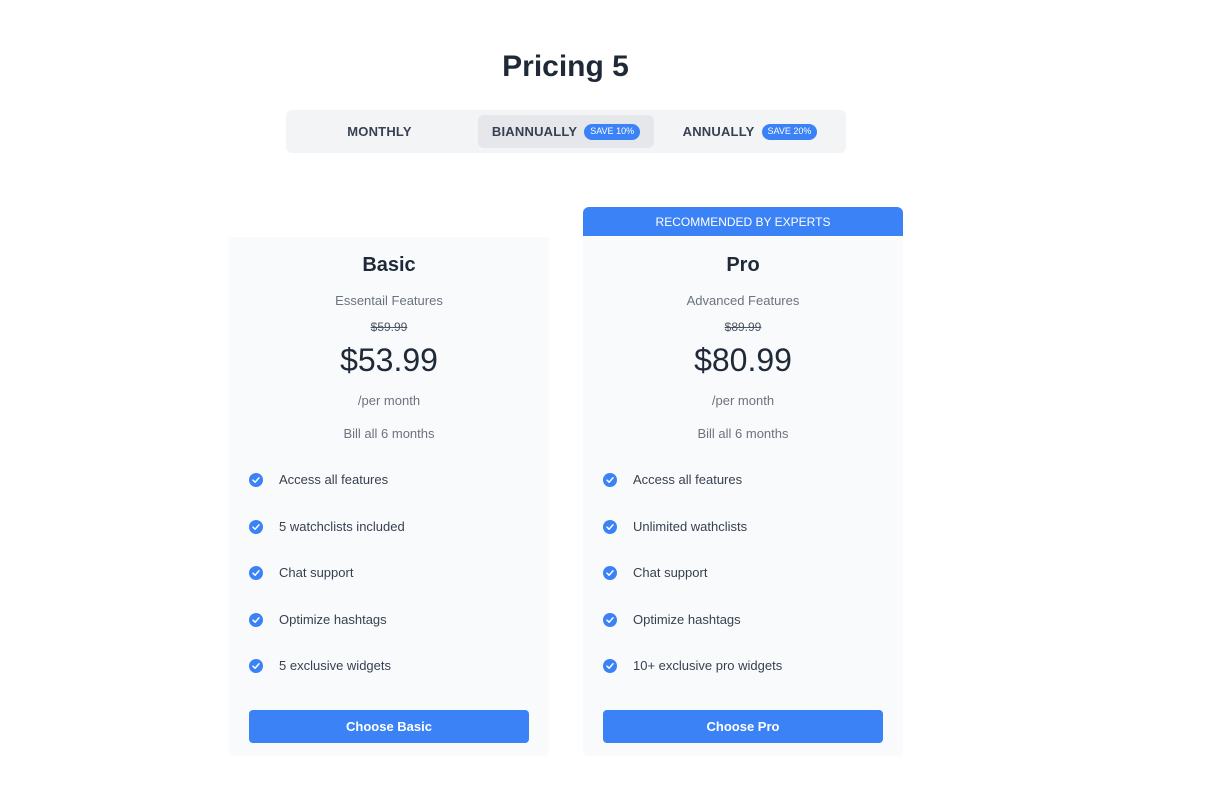 This screenshot has height=787, width=1212. Describe the element at coordinates (743, 726) in the screenshot. I see `choose-pro-button: Choose Pro` at that location.